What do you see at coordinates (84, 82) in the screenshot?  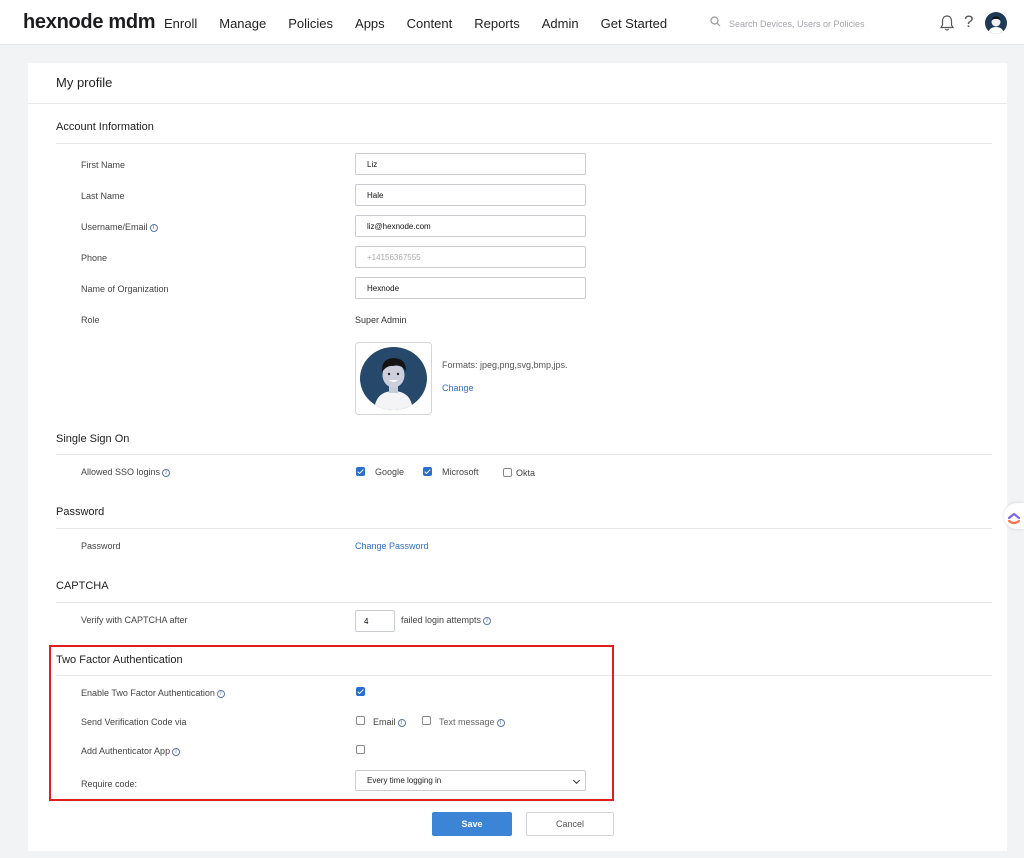 I see `page-title: My profile` at bounding box center [84, 82].